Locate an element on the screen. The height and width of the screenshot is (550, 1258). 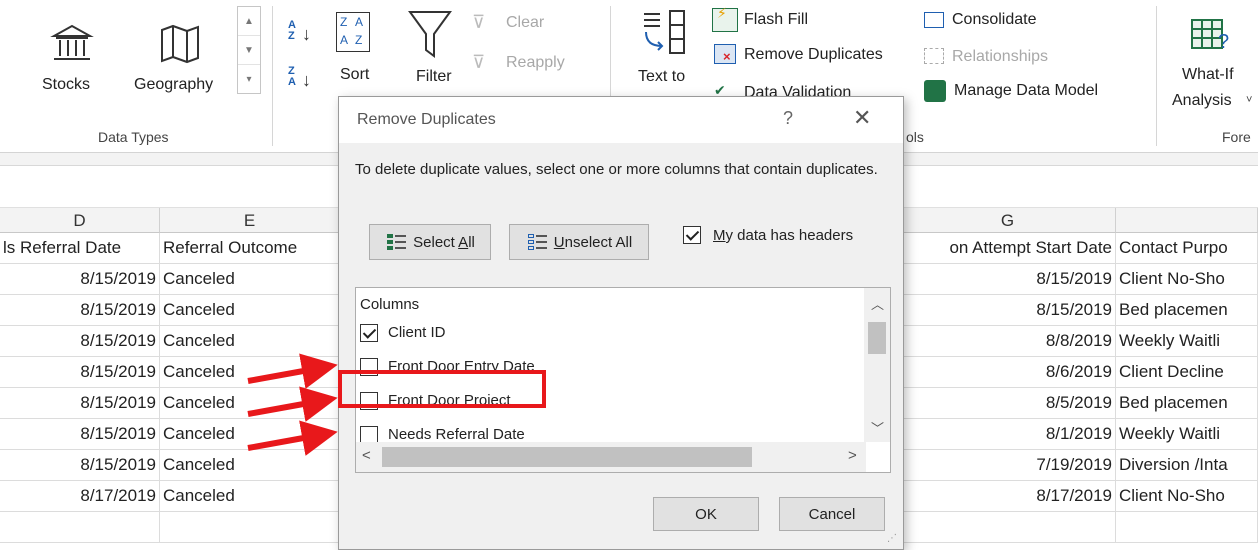
arrow-front-door-project is located at coordinates (292, 404).